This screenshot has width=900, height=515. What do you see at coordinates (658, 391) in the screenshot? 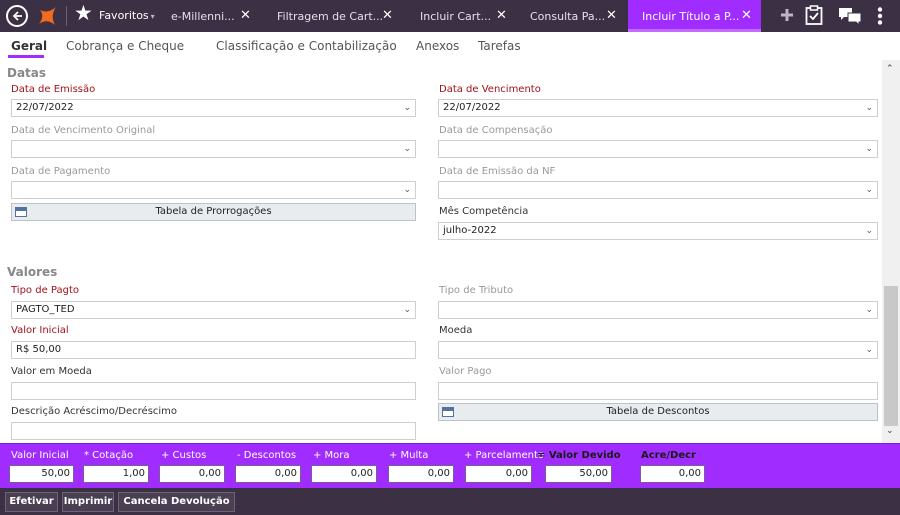
I see `valor-pago-input` at bounding box center [658, 391].